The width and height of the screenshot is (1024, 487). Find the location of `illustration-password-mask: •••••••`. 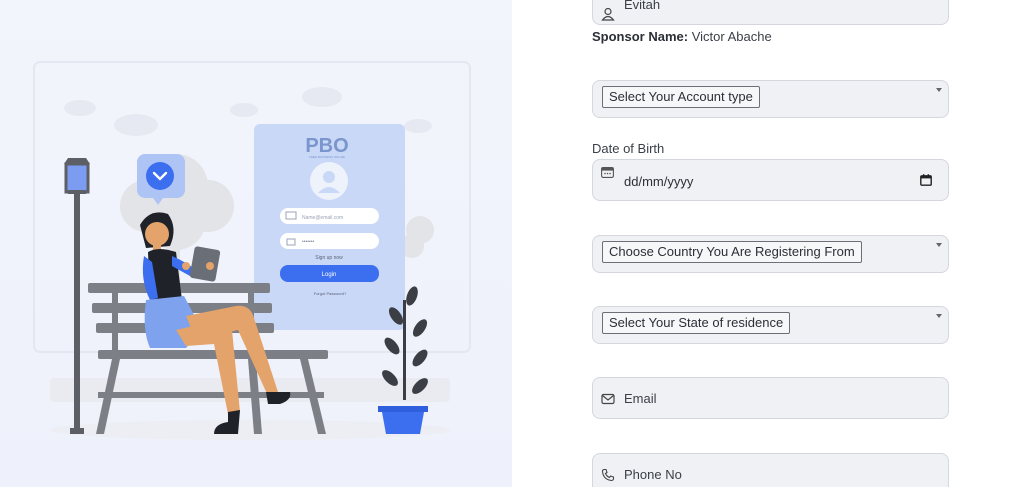

illustration-password-mask: ••••••• is located at coordinates (308, 242).